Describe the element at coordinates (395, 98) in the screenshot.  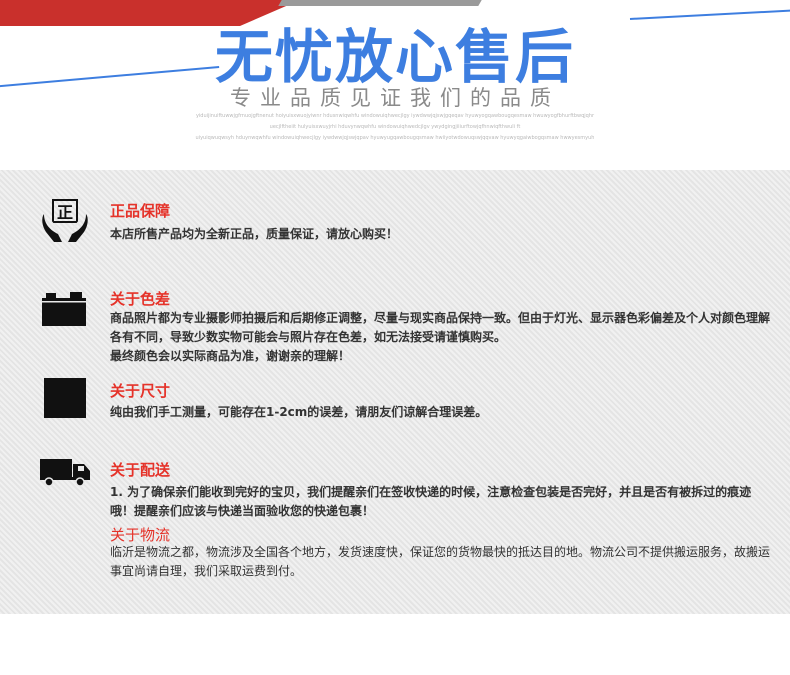
I see `page-subtitle: 专业品质见证我们的品质` at that location.